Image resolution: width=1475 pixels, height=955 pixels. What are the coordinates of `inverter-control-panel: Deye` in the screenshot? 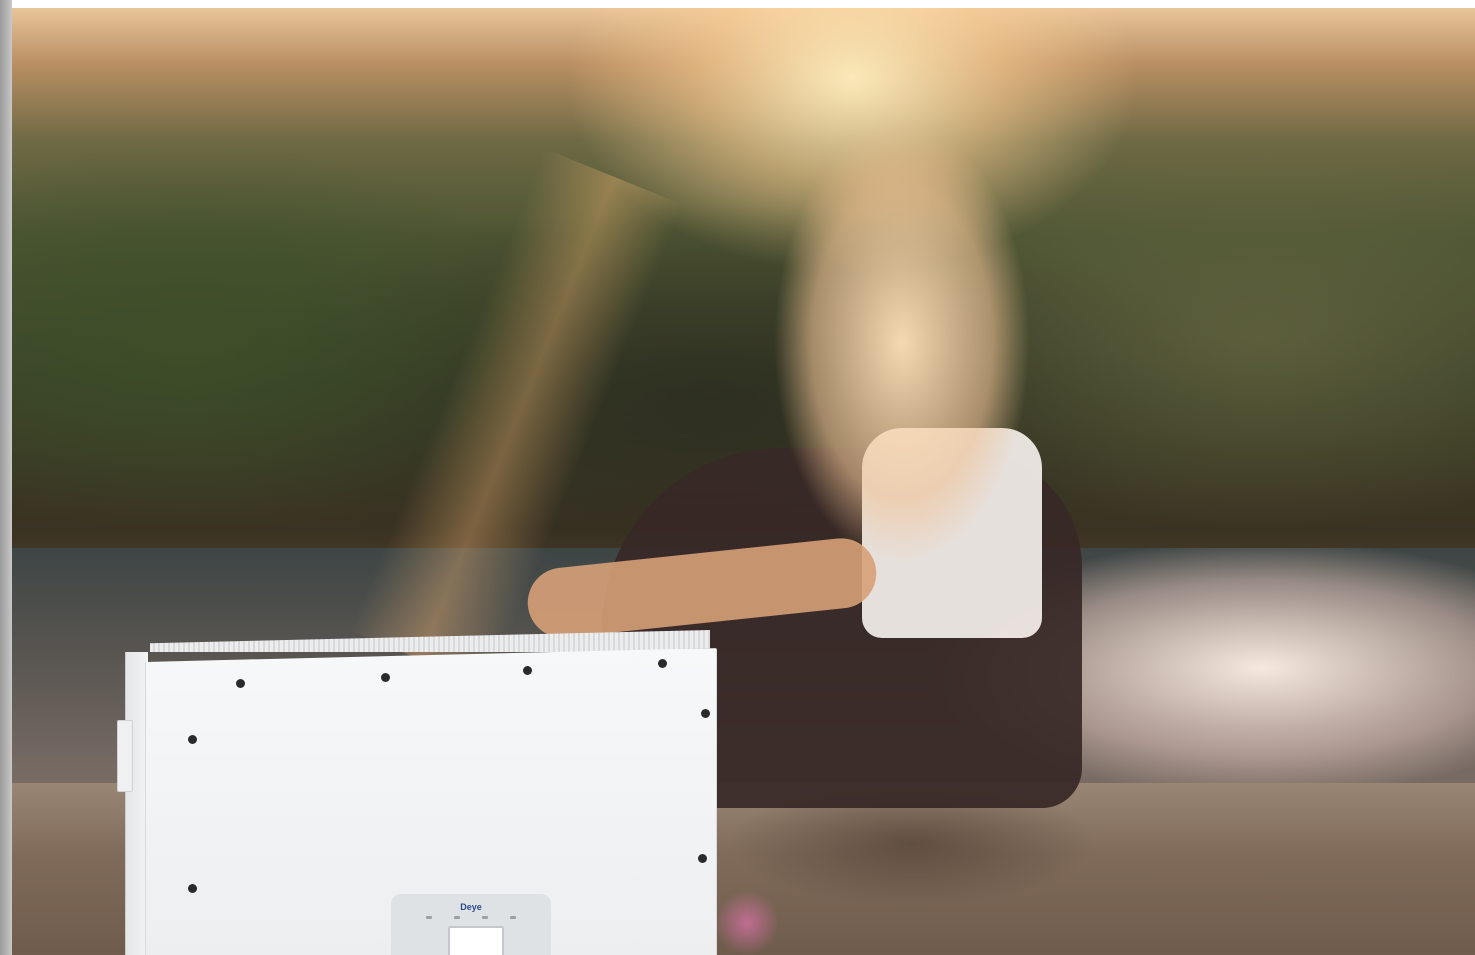 It's located at (471, 924).